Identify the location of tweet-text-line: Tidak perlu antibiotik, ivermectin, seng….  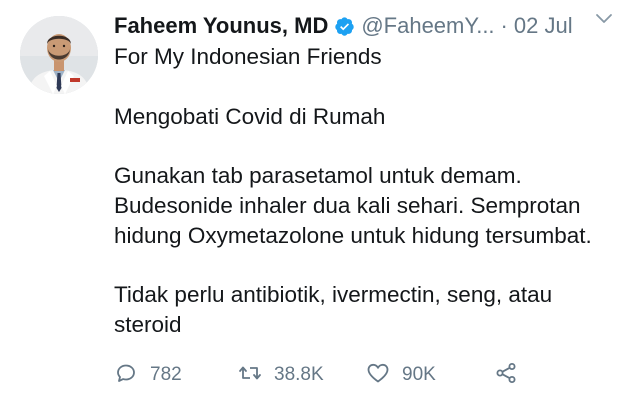
(333, 295).